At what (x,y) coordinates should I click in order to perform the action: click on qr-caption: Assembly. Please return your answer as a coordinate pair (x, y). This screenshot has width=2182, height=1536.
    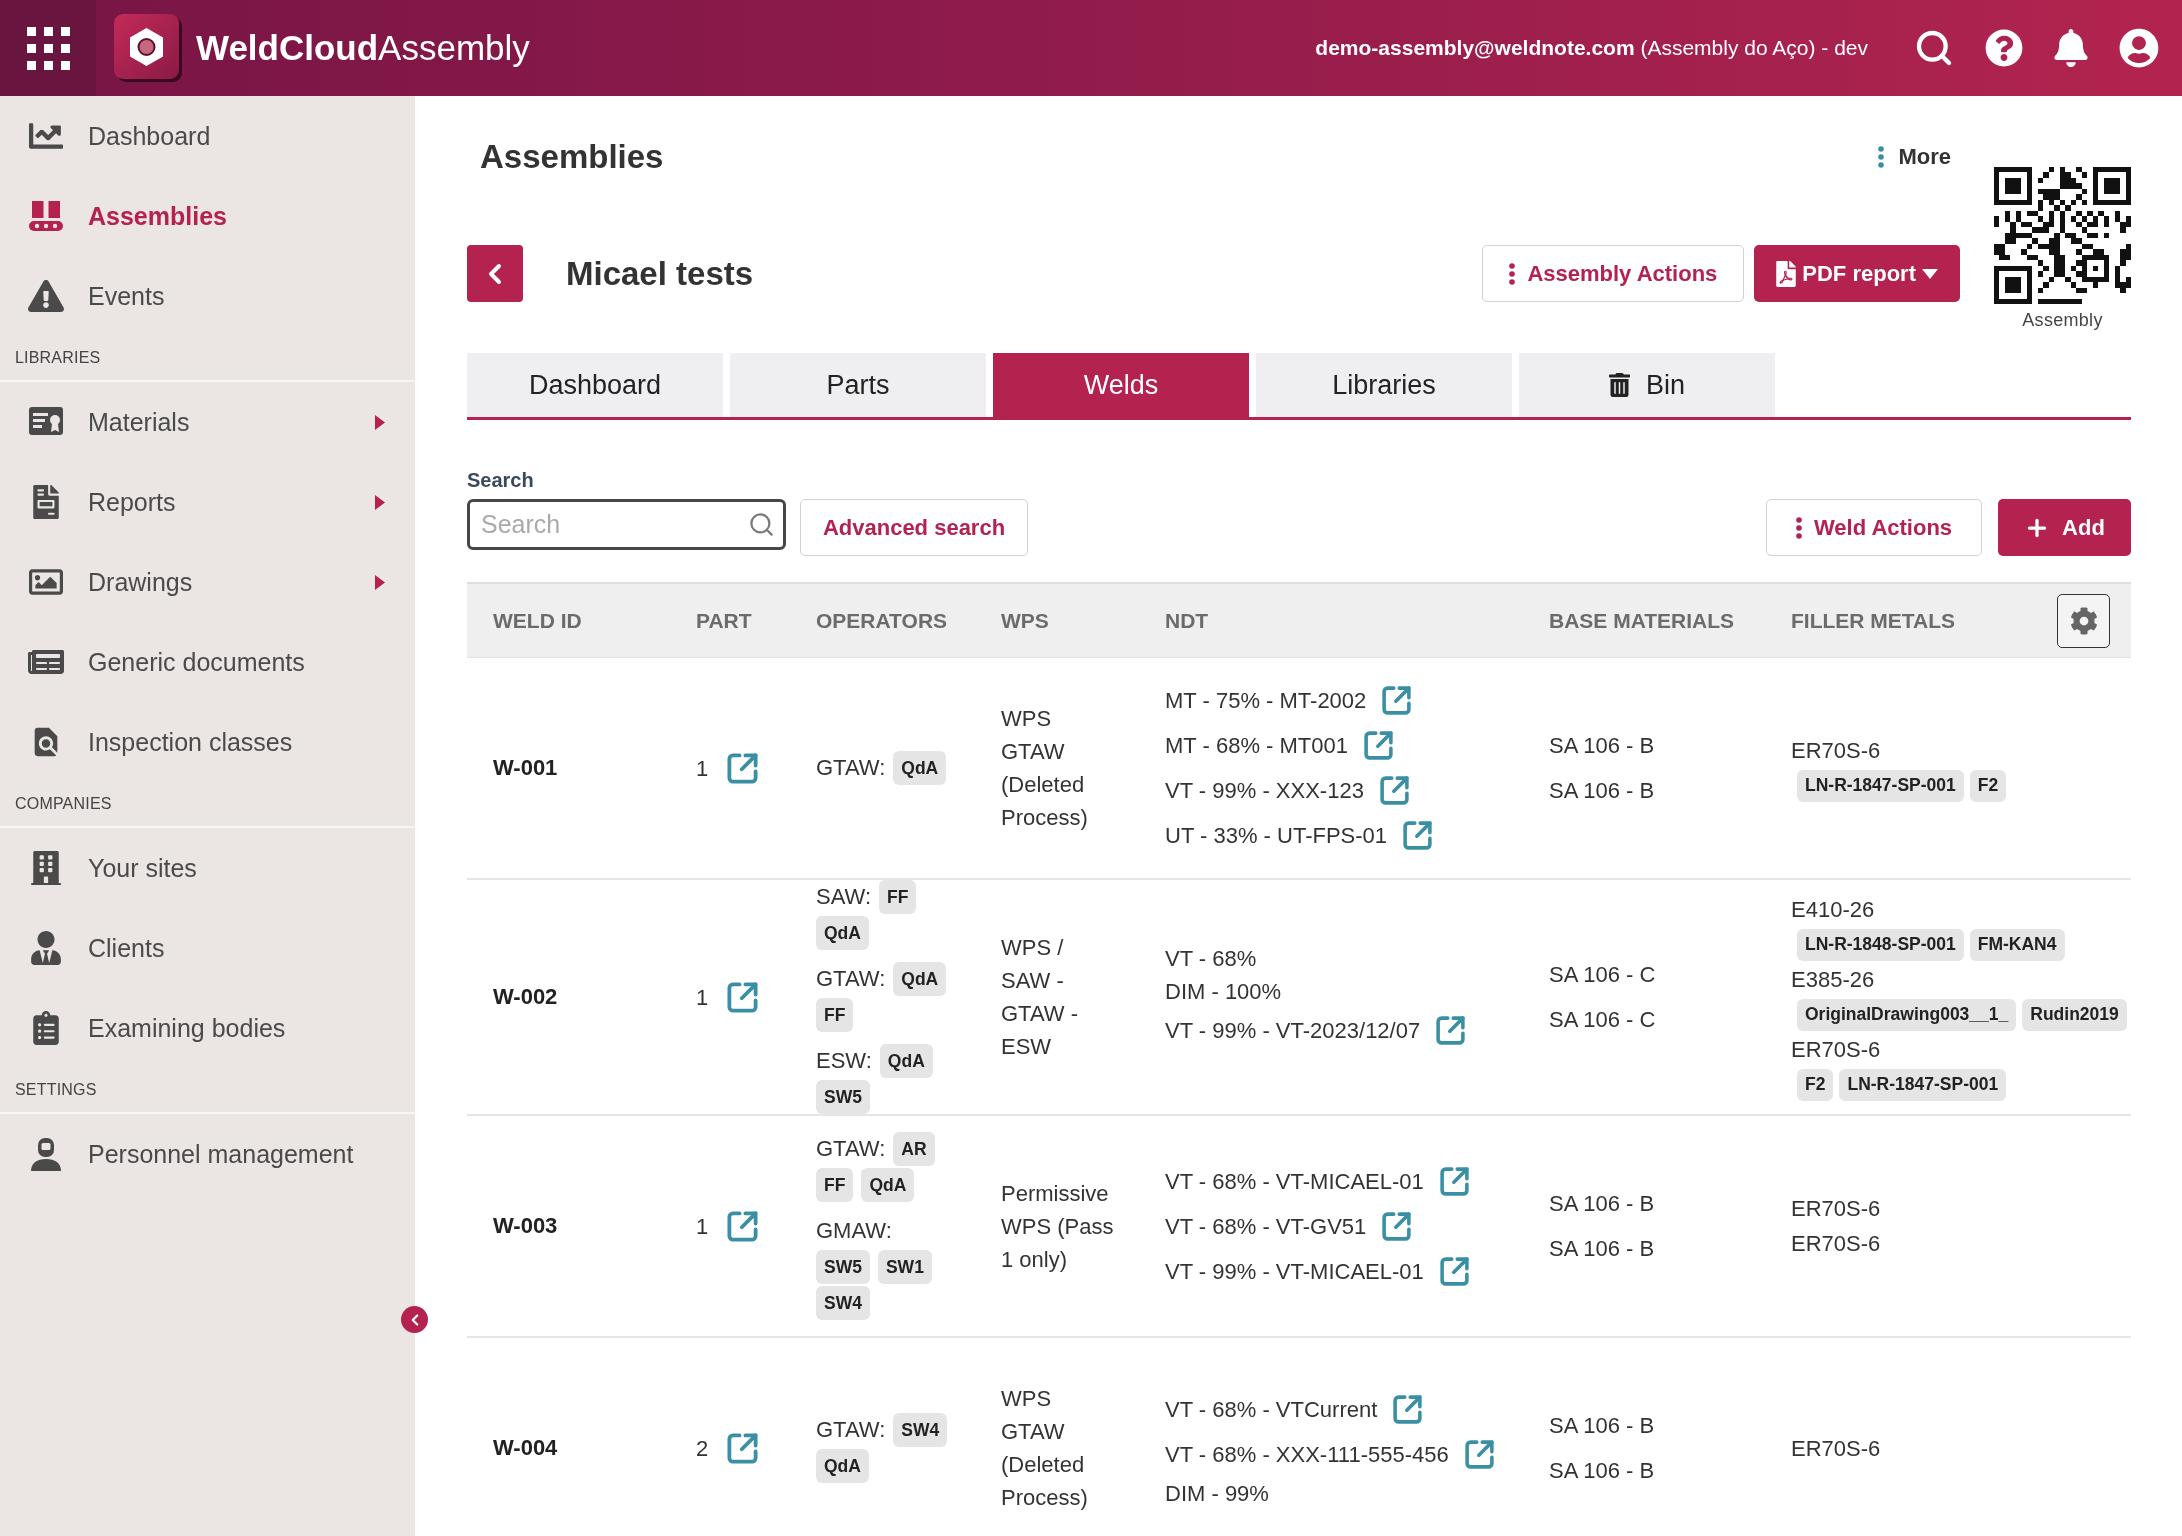
    Looking at the image, I should click on (2062, 320).